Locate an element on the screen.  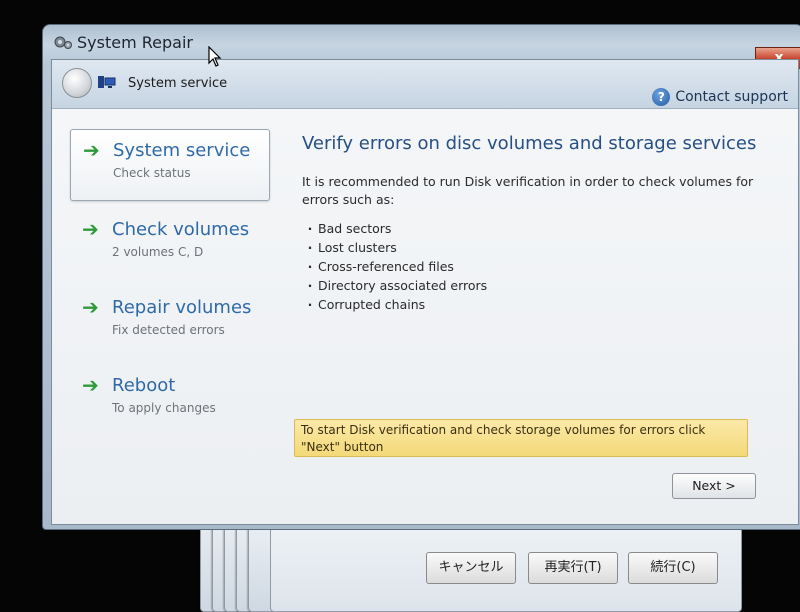
step-title: Repair volumes is located at coordinates (182, 307).